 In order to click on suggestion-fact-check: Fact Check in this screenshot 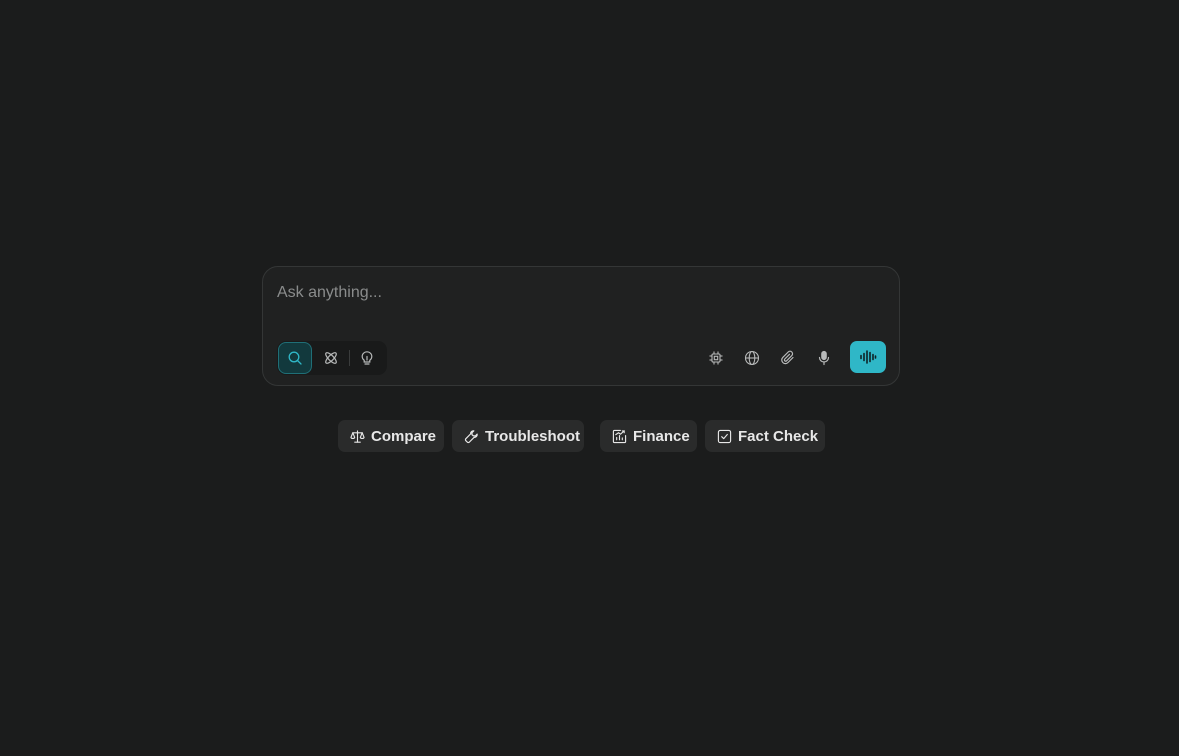, I will do `click(765, 436)`.